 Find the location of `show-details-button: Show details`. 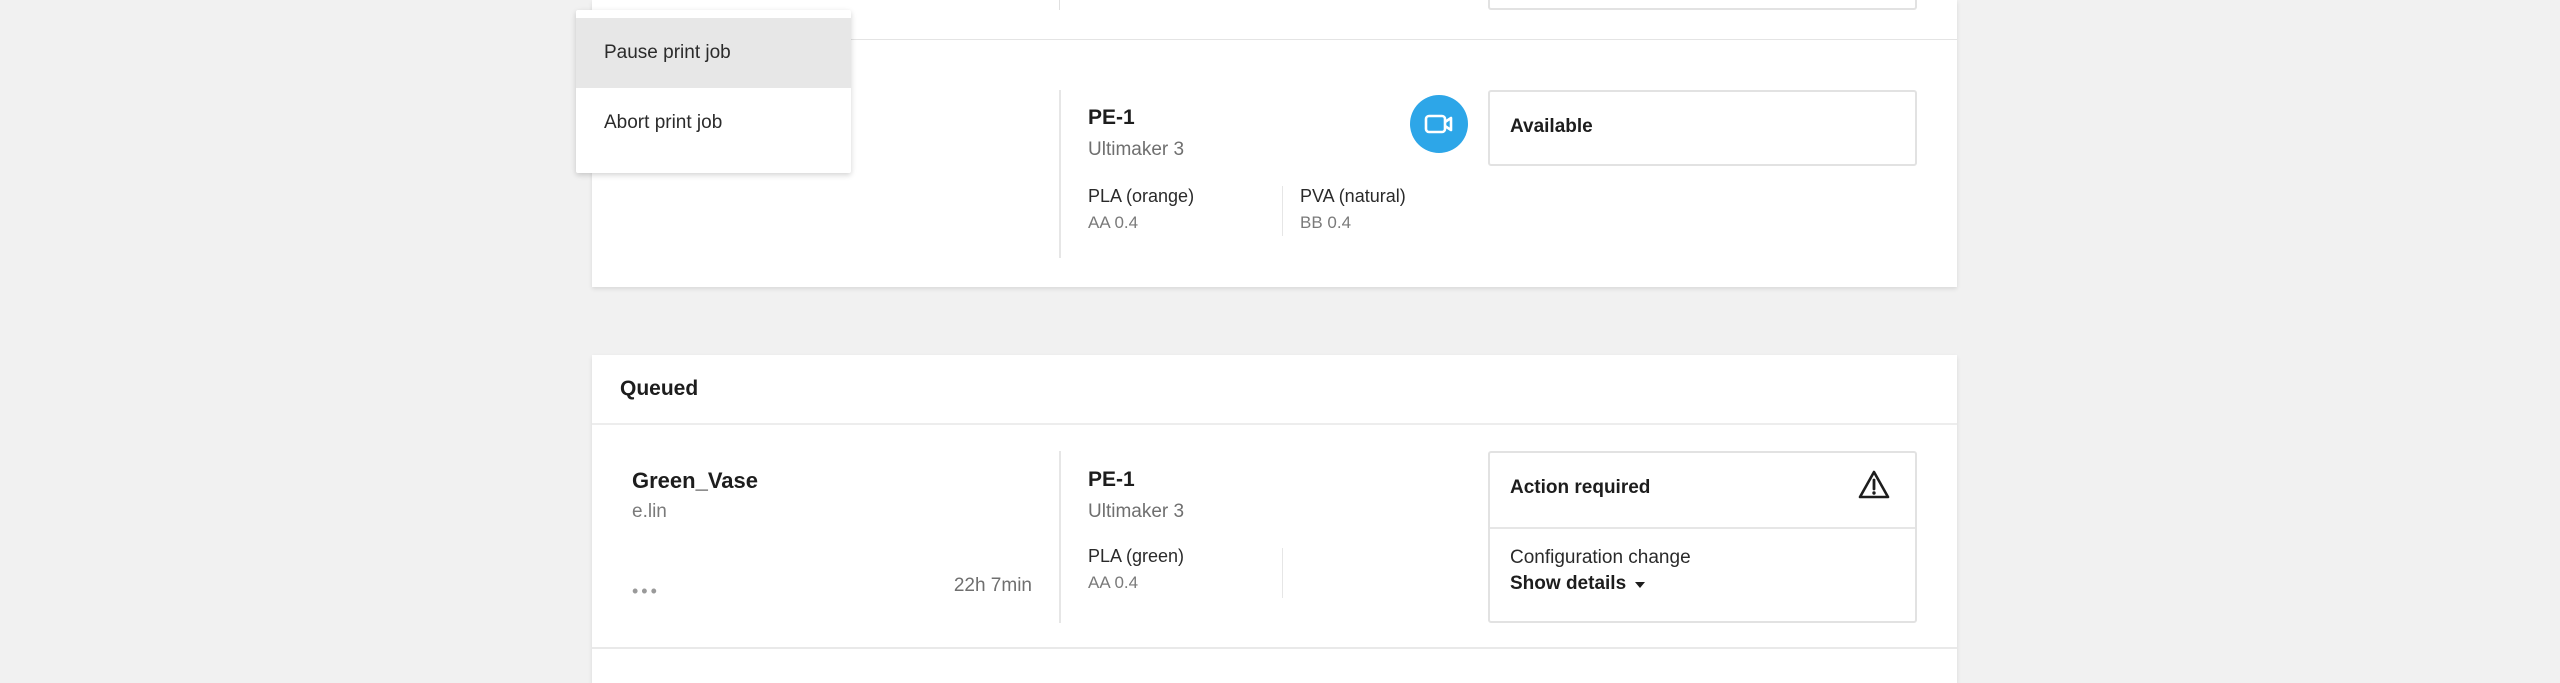

show-details-button: Show details is located at coordinates (1578, 584).